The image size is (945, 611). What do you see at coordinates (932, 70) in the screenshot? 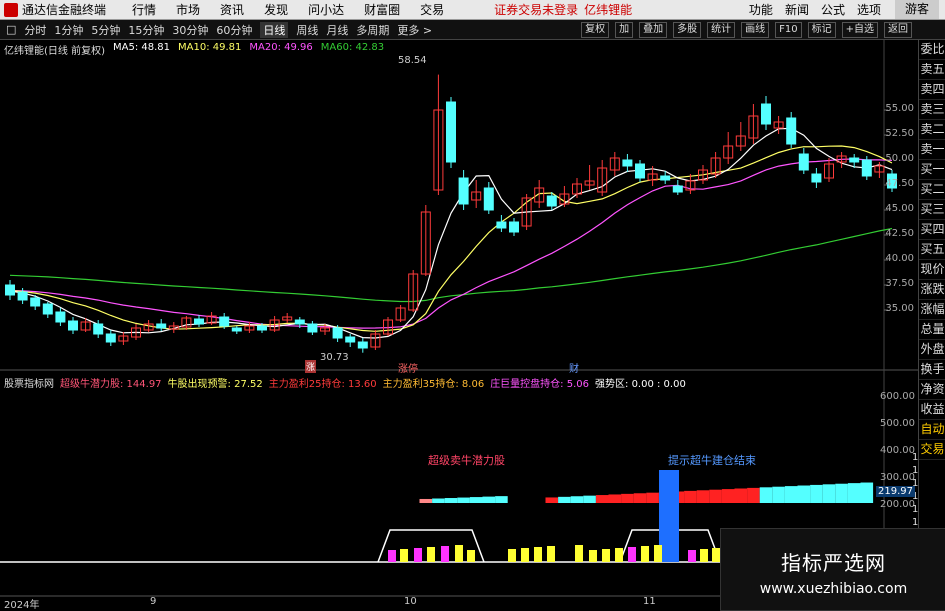
I see `sidebar-item-1: 卖五` at bounding box center [932, 70].